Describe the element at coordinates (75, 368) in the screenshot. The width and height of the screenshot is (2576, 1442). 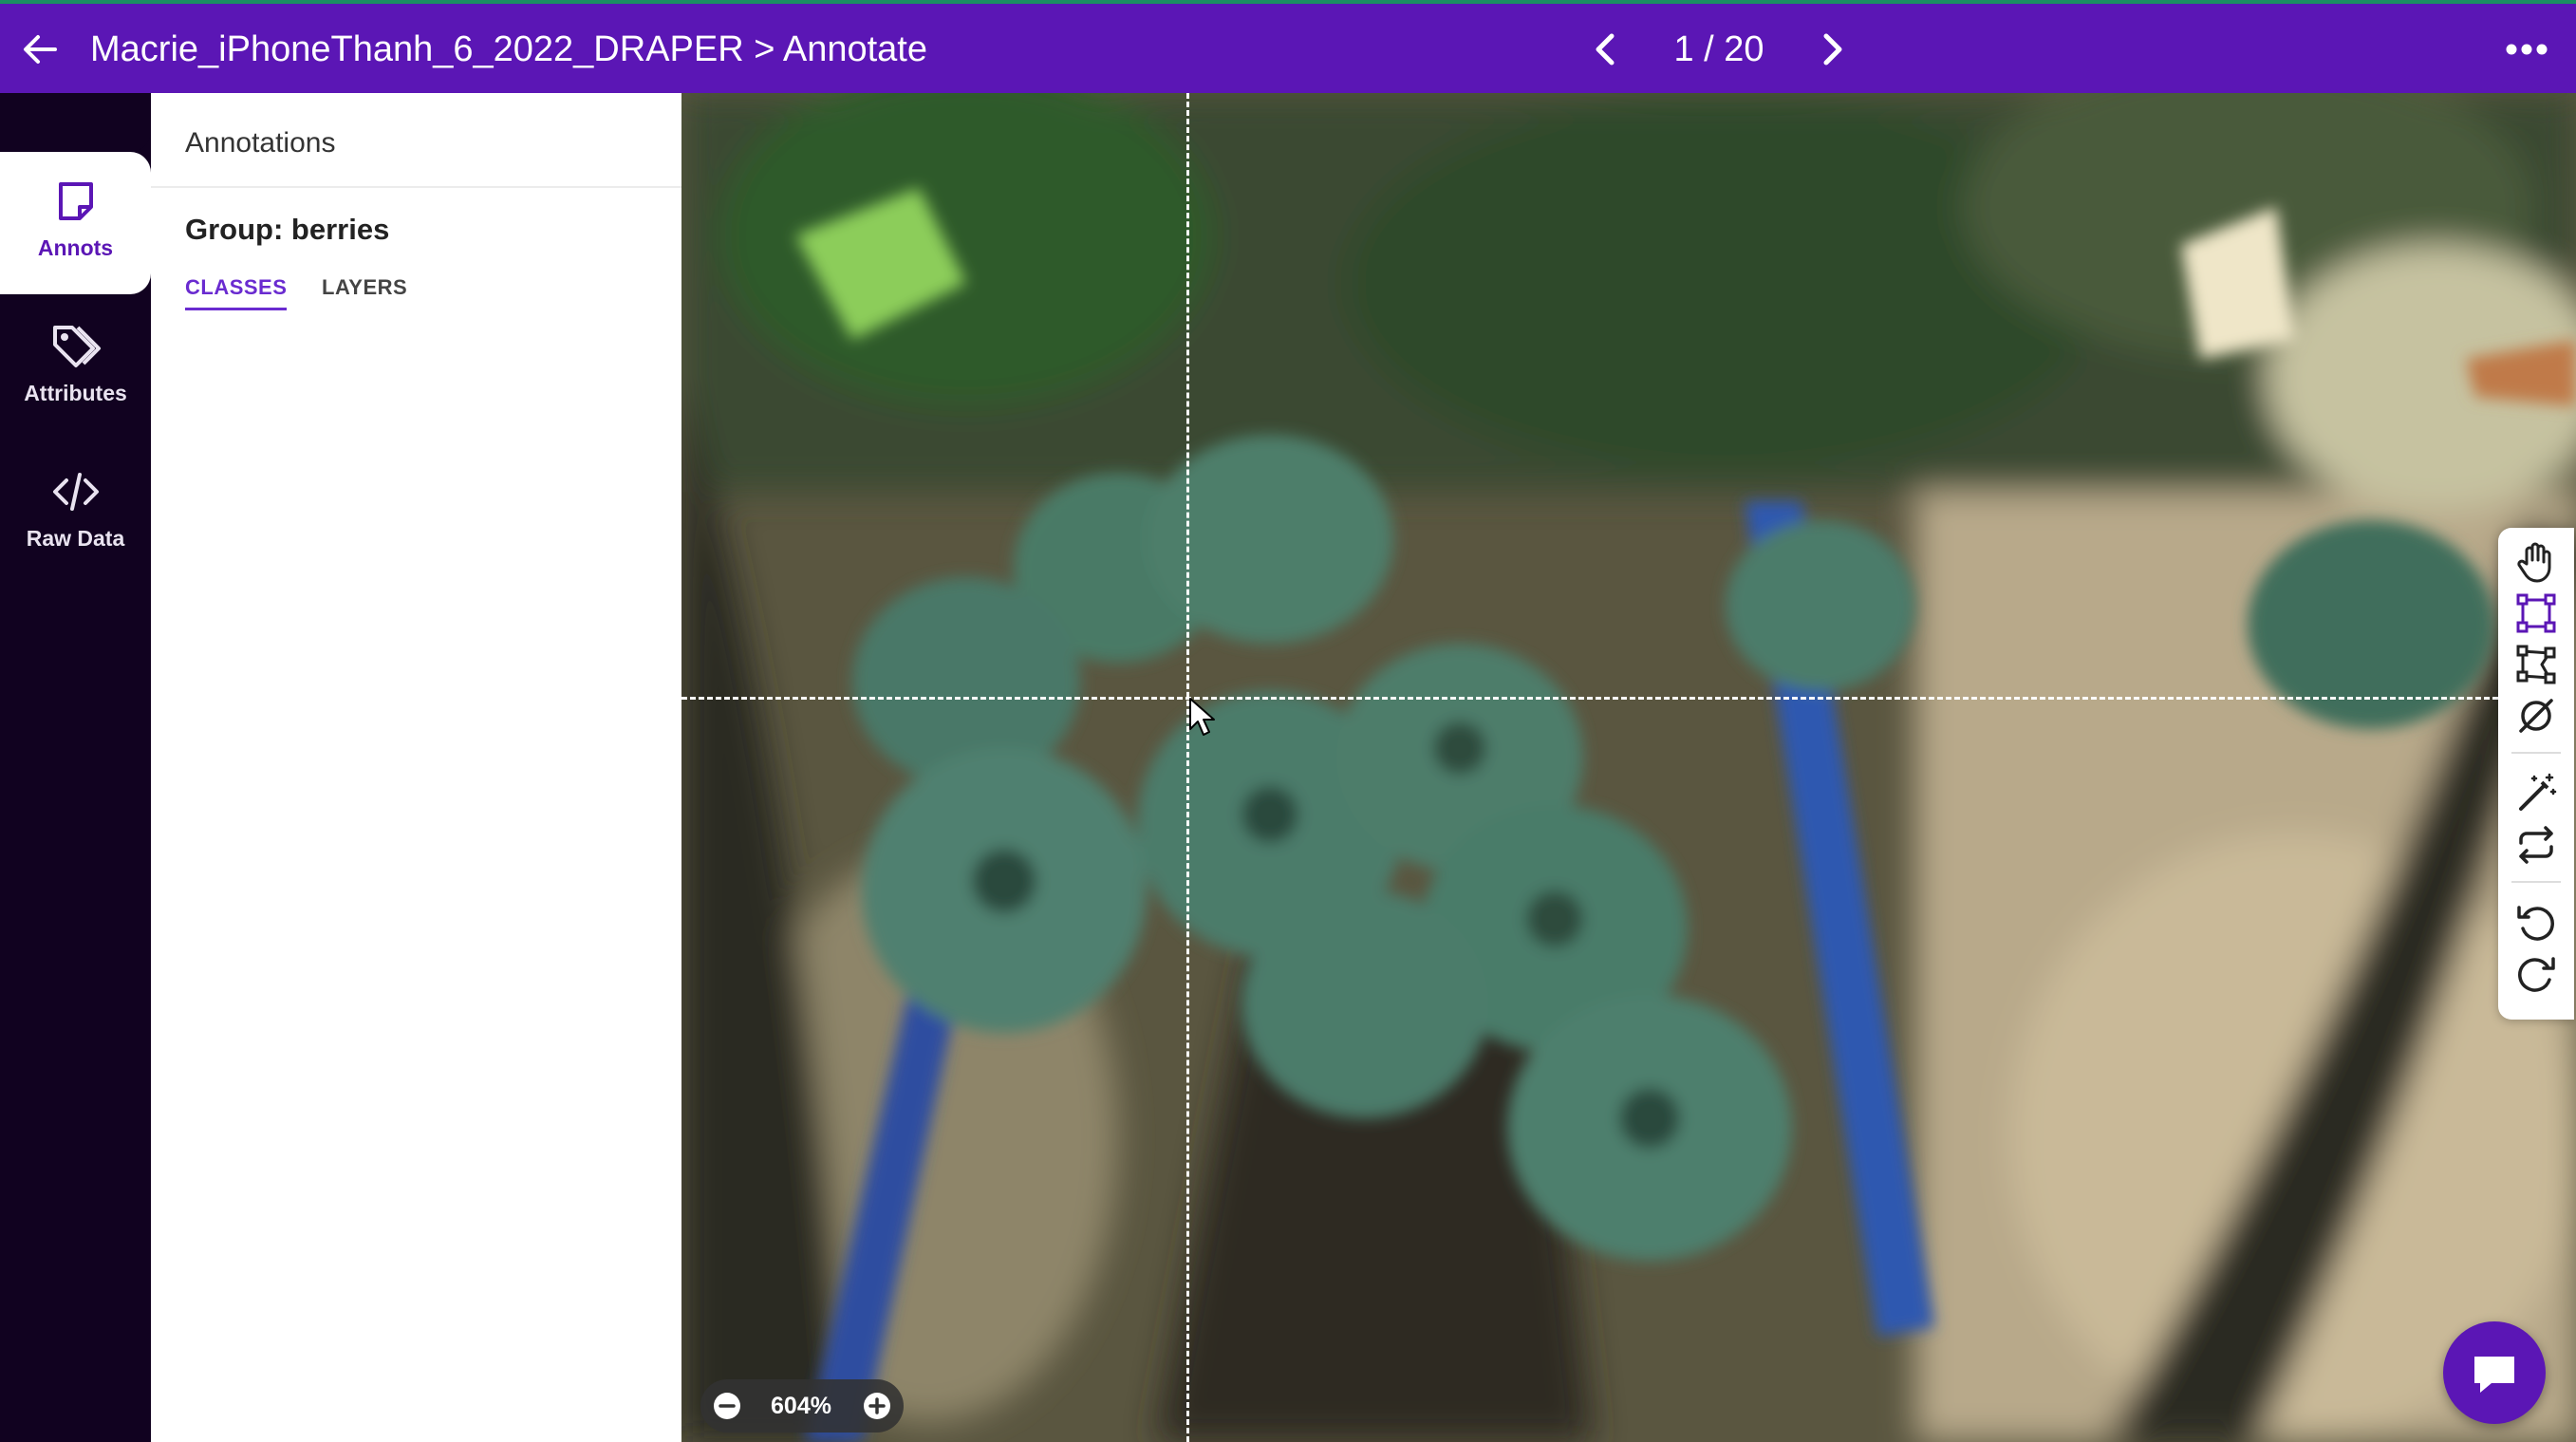
I see `nav-item-attributes: Attributes` at that location.